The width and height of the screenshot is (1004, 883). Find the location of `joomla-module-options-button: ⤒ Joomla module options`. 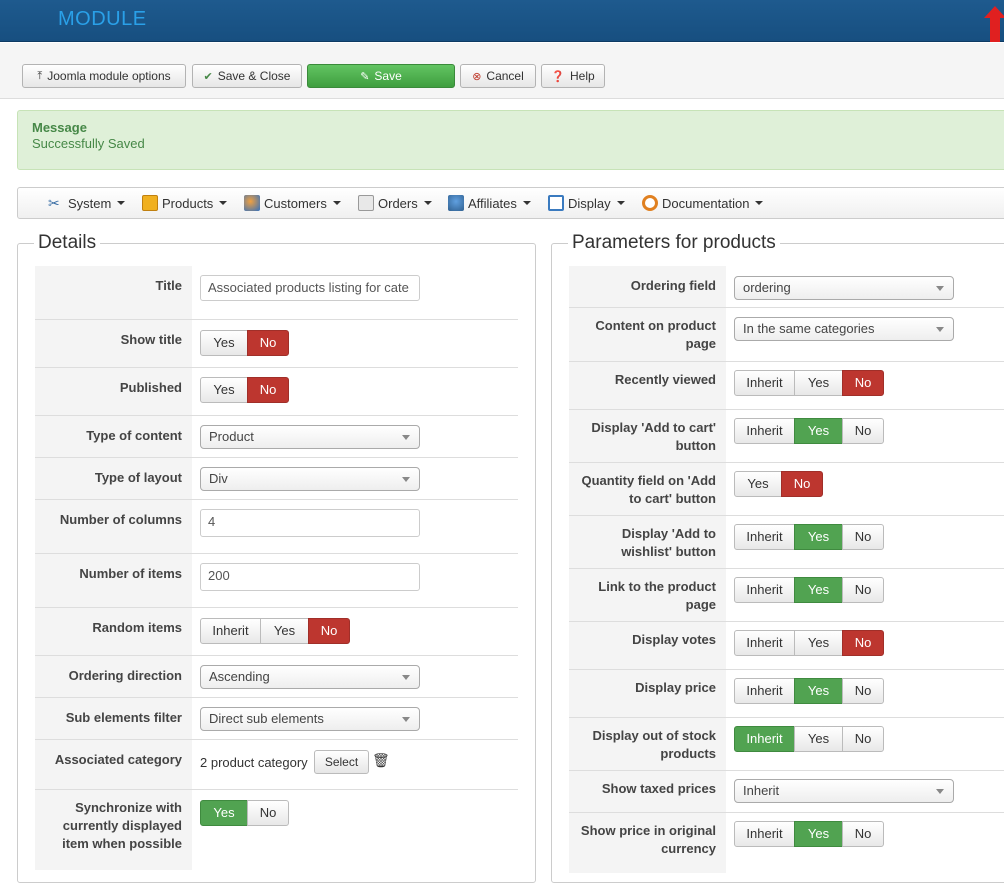

joomla-module-options-button: ⤒ Joomla module options is located at coordinates (104, 76).